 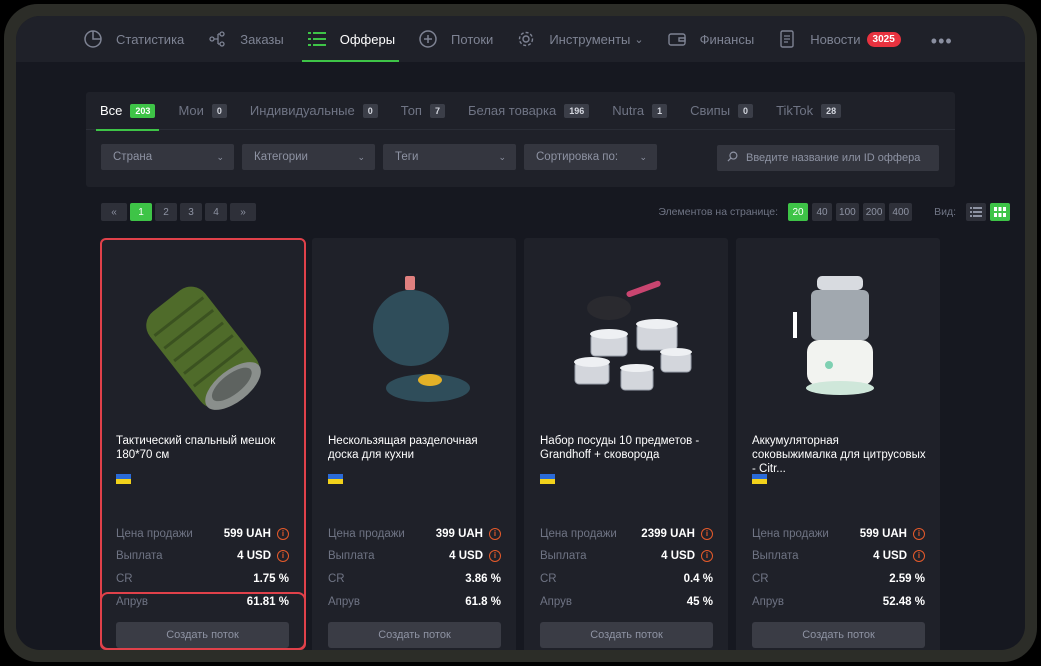 I want to click on offer-title: Тактический спальный мешок 180*70 см, so click(x=203, y=448).